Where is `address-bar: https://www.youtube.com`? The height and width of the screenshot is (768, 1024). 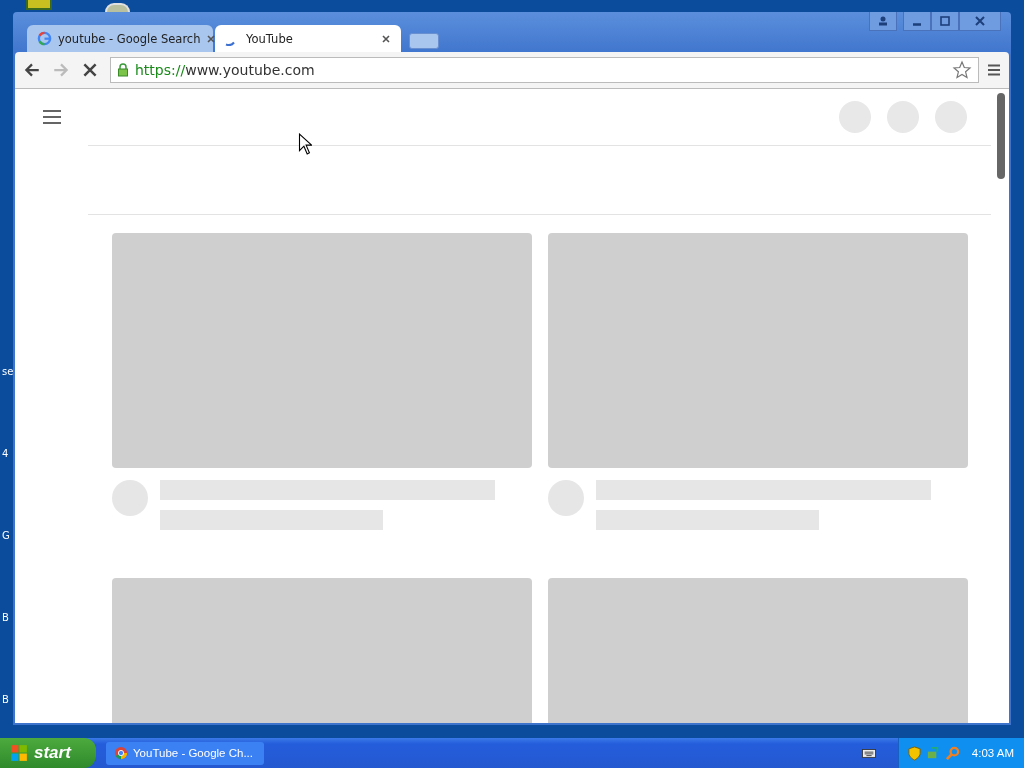 address-bar: https://www.youtube.com is located at coordinates (544, 70).